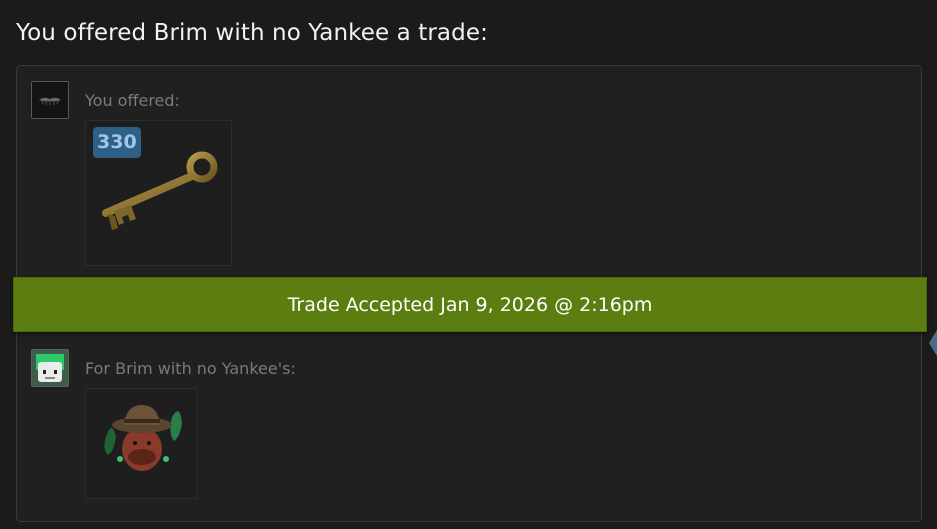 This screenshot has width=937, height=529. I want to click on page-title: You offered Brim with no Yankee a trade:, so click(252, 33).